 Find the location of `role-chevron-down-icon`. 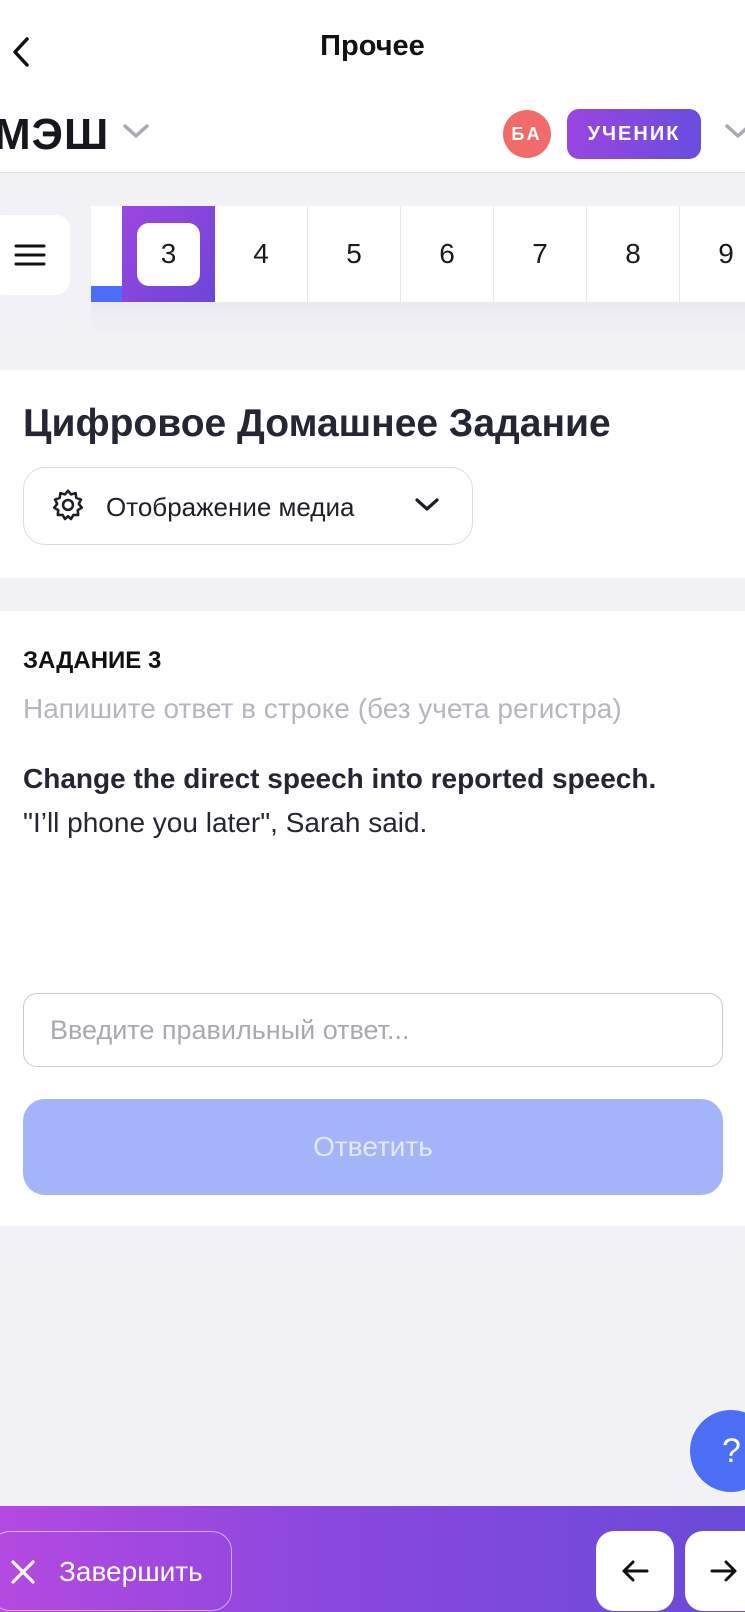

role-chevron-down-icon is located at coordinates (734, 133).